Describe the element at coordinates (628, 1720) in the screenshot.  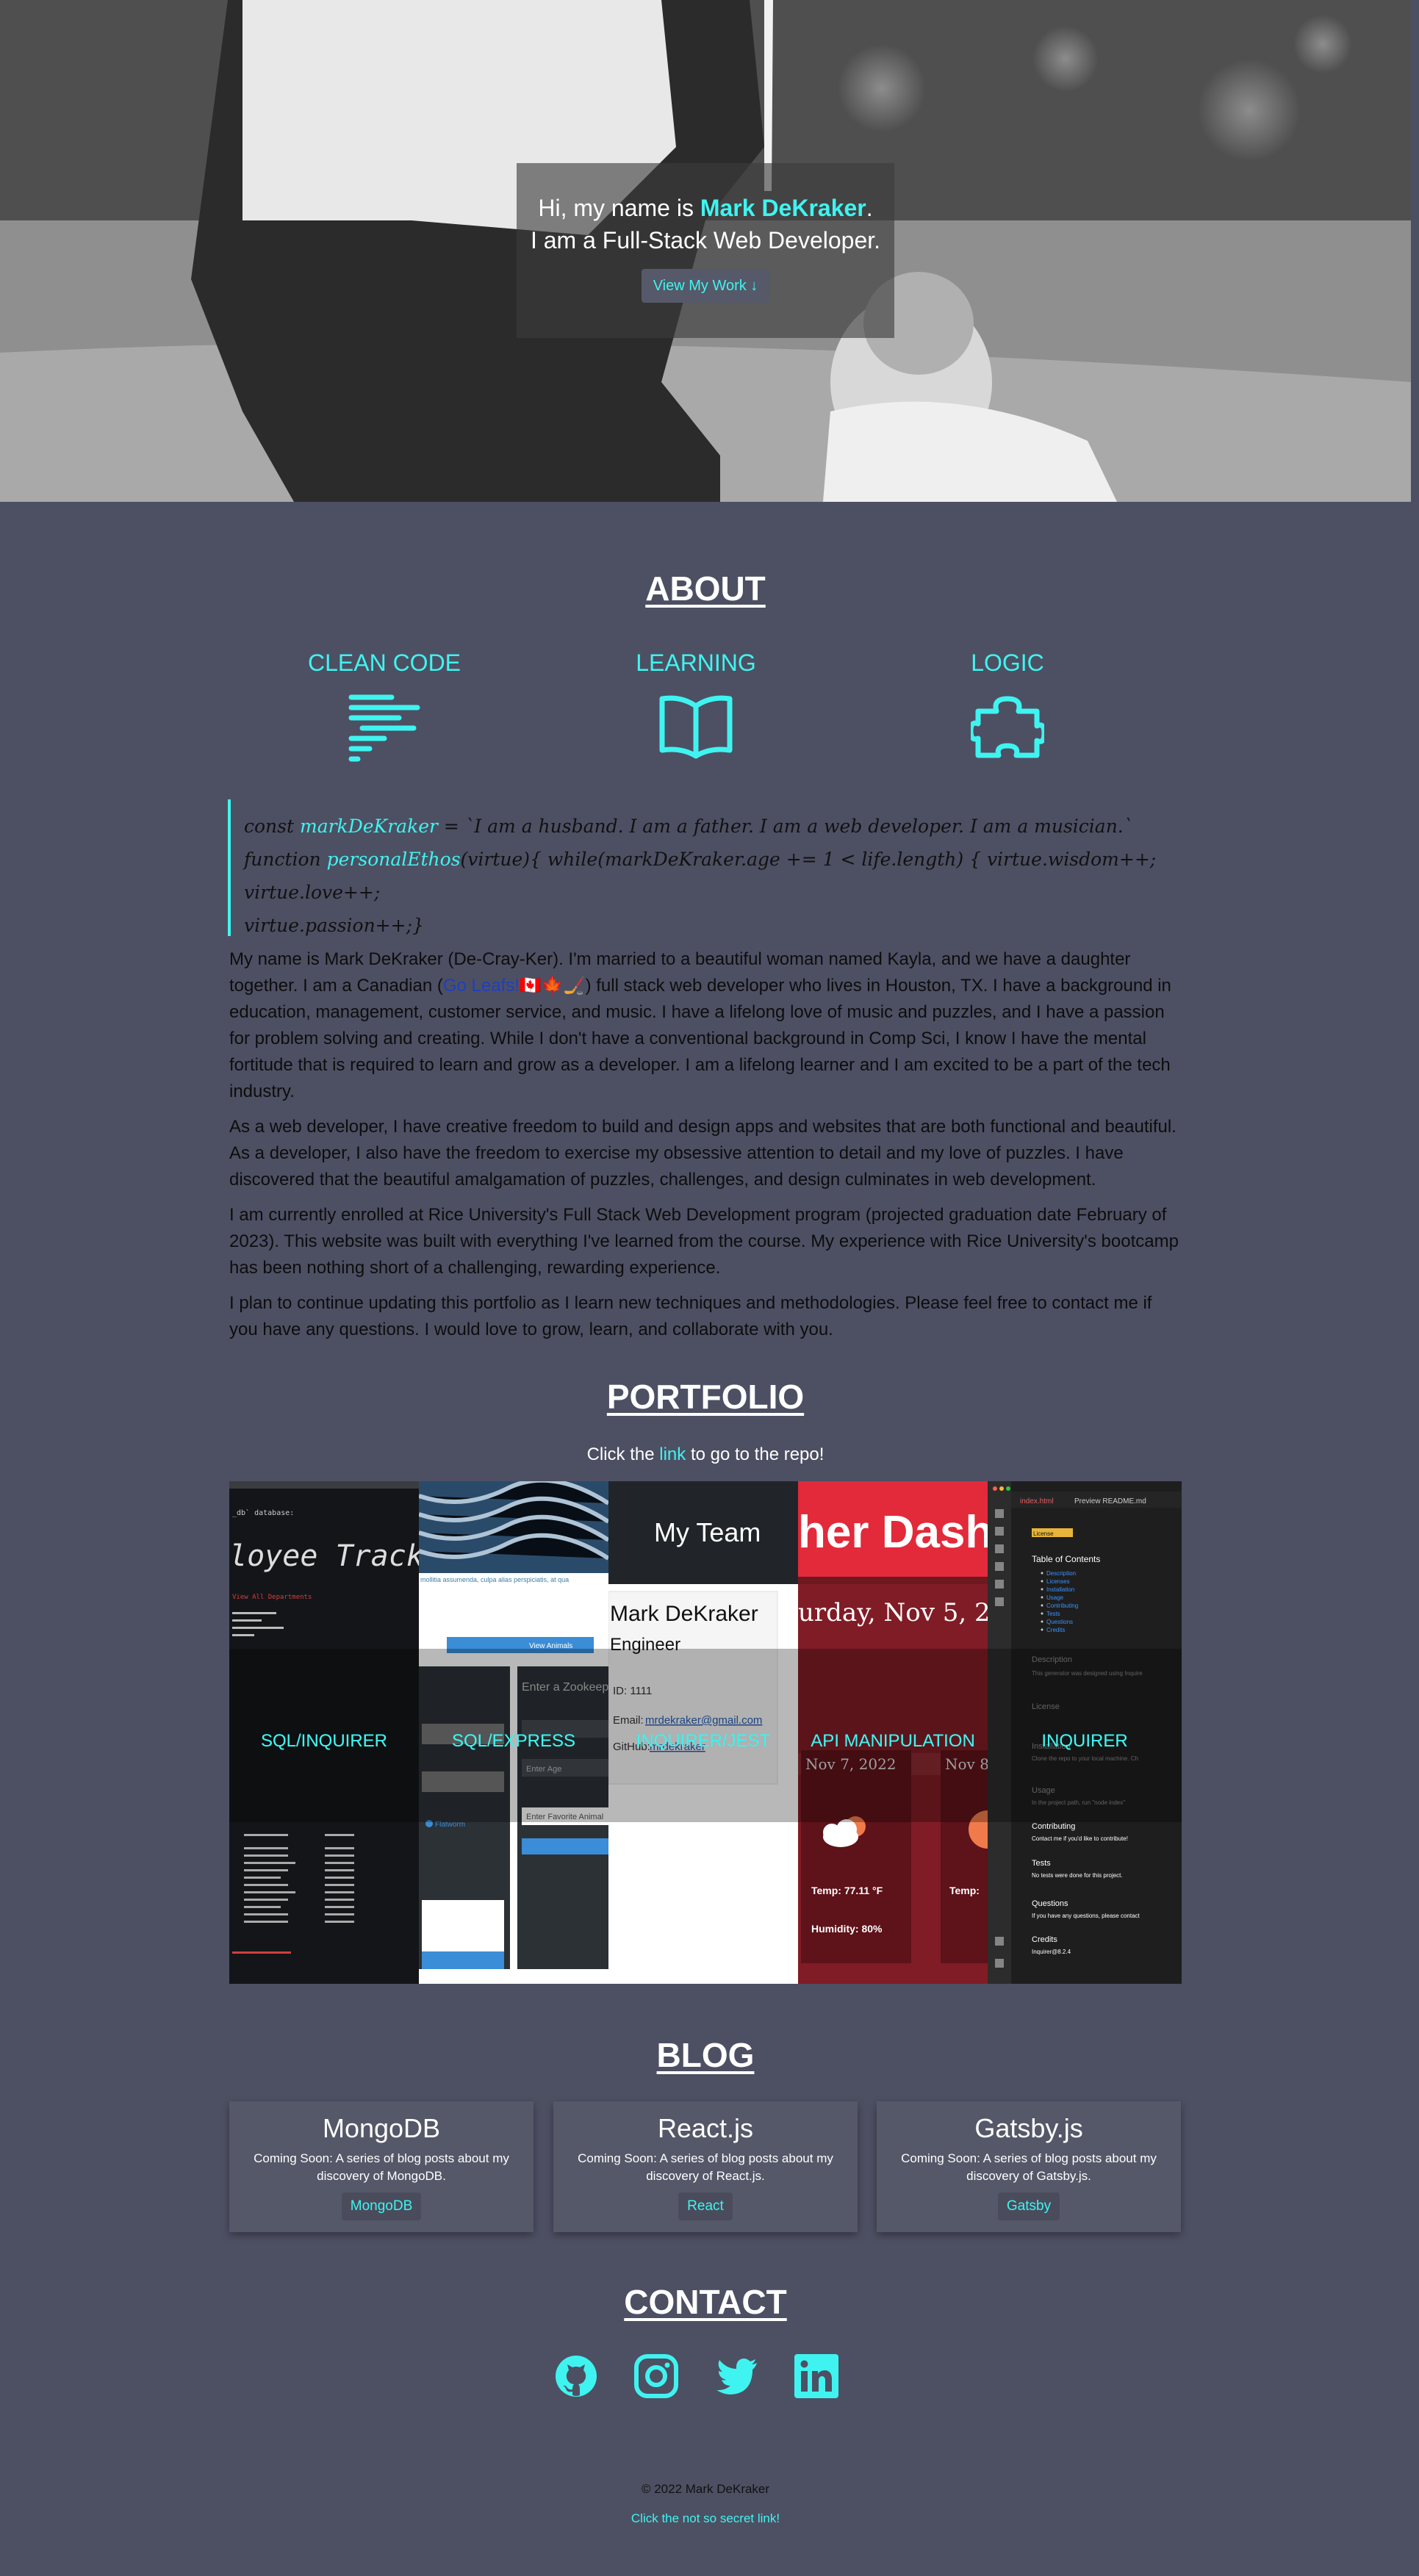
I see `team-member-email-label: Email:` at that location.